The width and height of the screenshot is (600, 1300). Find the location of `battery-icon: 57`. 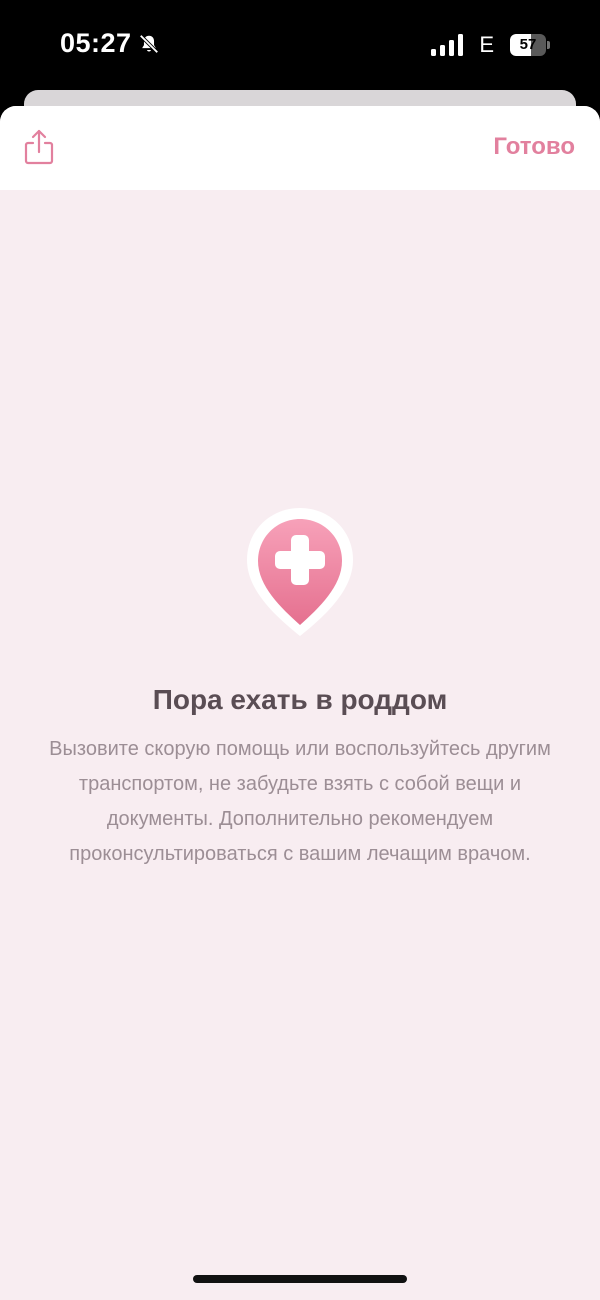

battery-icon: 57 is located at coordinates (530, 45).